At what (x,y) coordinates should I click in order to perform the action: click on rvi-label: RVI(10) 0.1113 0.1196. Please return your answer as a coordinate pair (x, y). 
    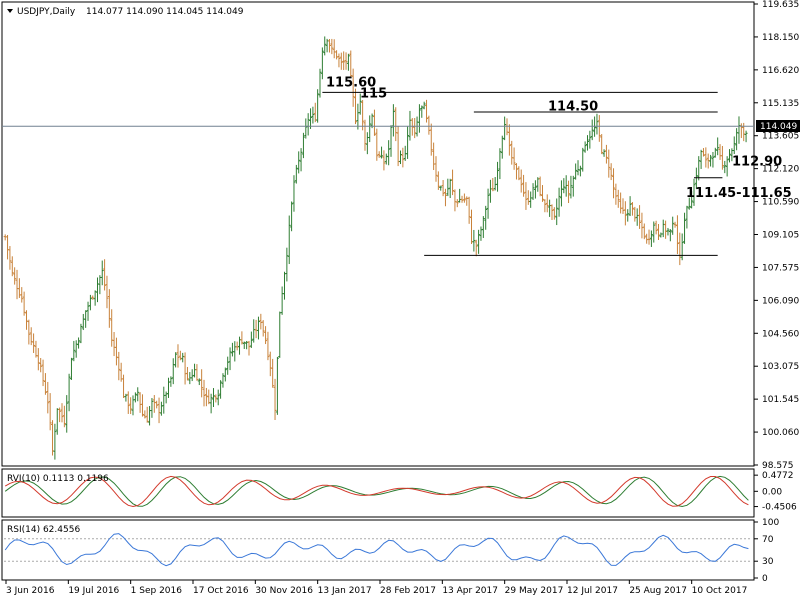
    Looking at the image, I should click on (58, 479).